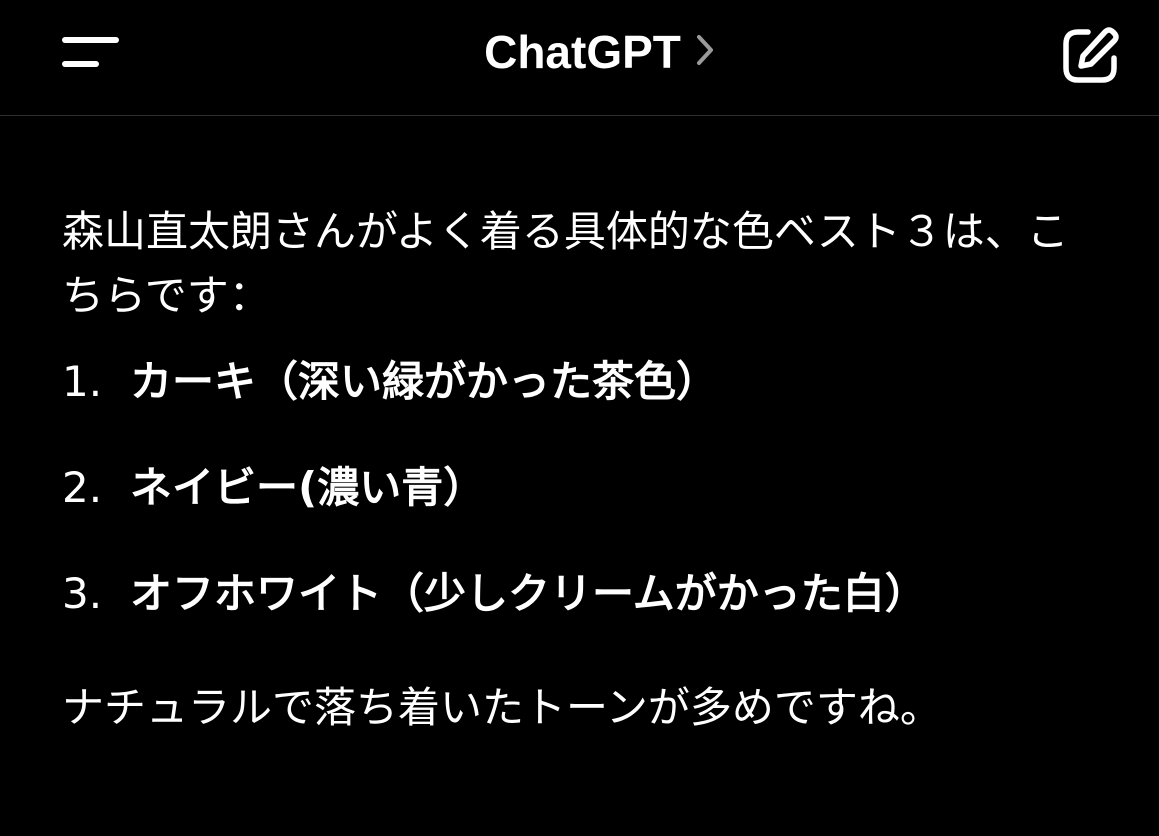 The image size is (1159, 836). What do you see at coordinates (502, 707) in the screenshot?
I see `message-outro: ナチュラルで落ち着いたトーンが多めですね。` at bounding box center [502, 707].